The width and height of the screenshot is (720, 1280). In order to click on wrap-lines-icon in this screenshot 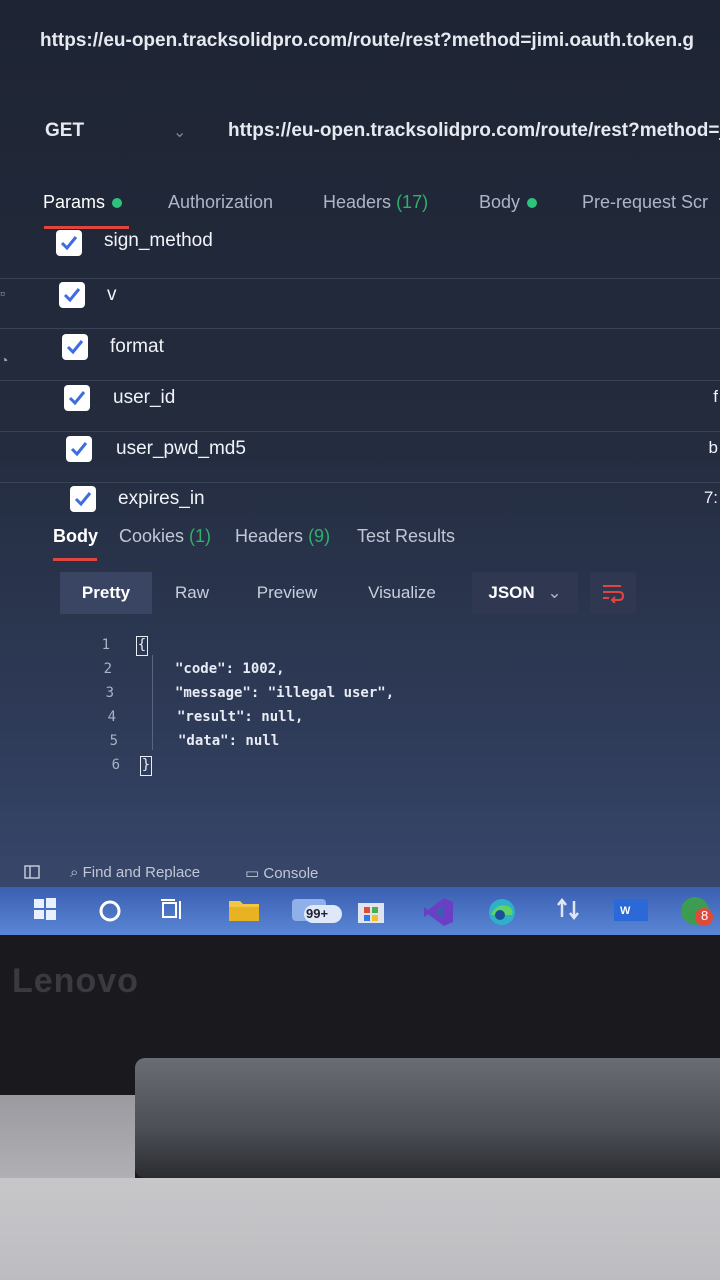, I will do `click(613, 593)`.